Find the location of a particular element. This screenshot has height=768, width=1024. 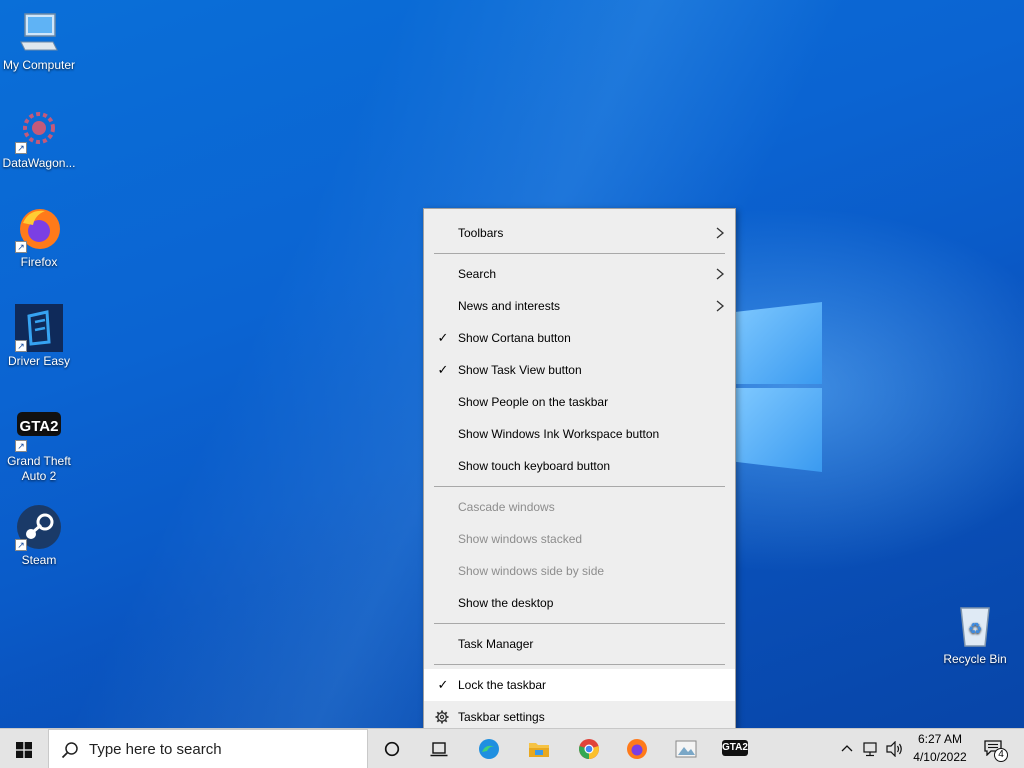

menu-item-label: Show the desktop is located at coordinates (506, 603).